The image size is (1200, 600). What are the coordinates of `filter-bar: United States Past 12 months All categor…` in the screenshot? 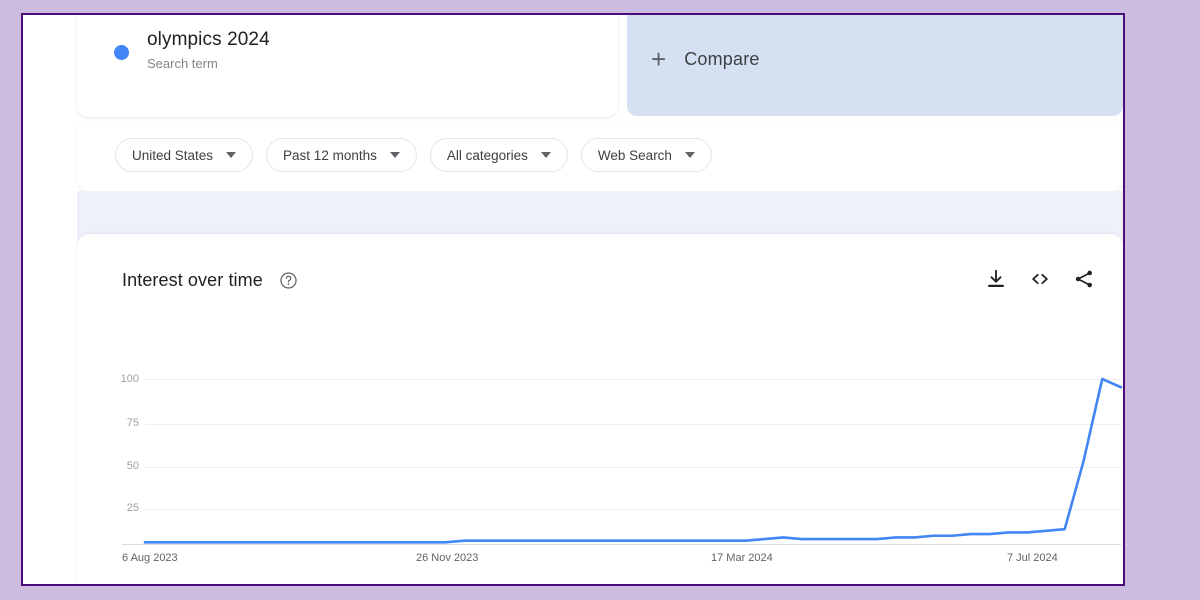 It's located at (600, 156).